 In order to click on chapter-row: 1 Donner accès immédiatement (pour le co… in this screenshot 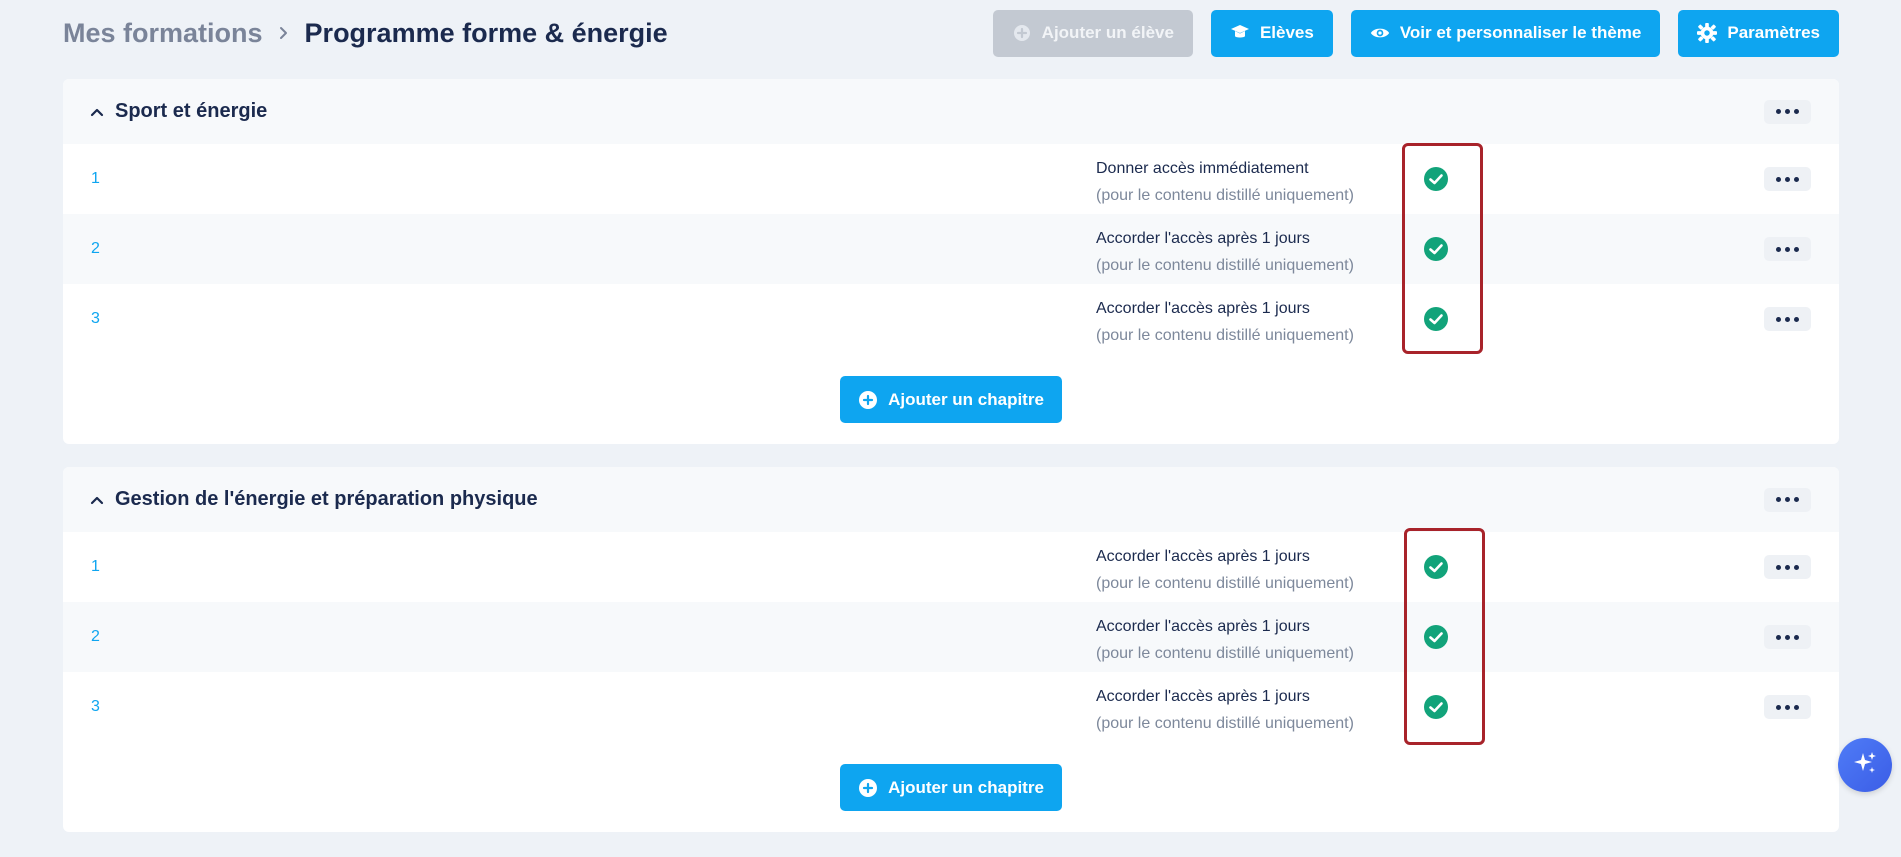, I will do `click(951, 179)`.